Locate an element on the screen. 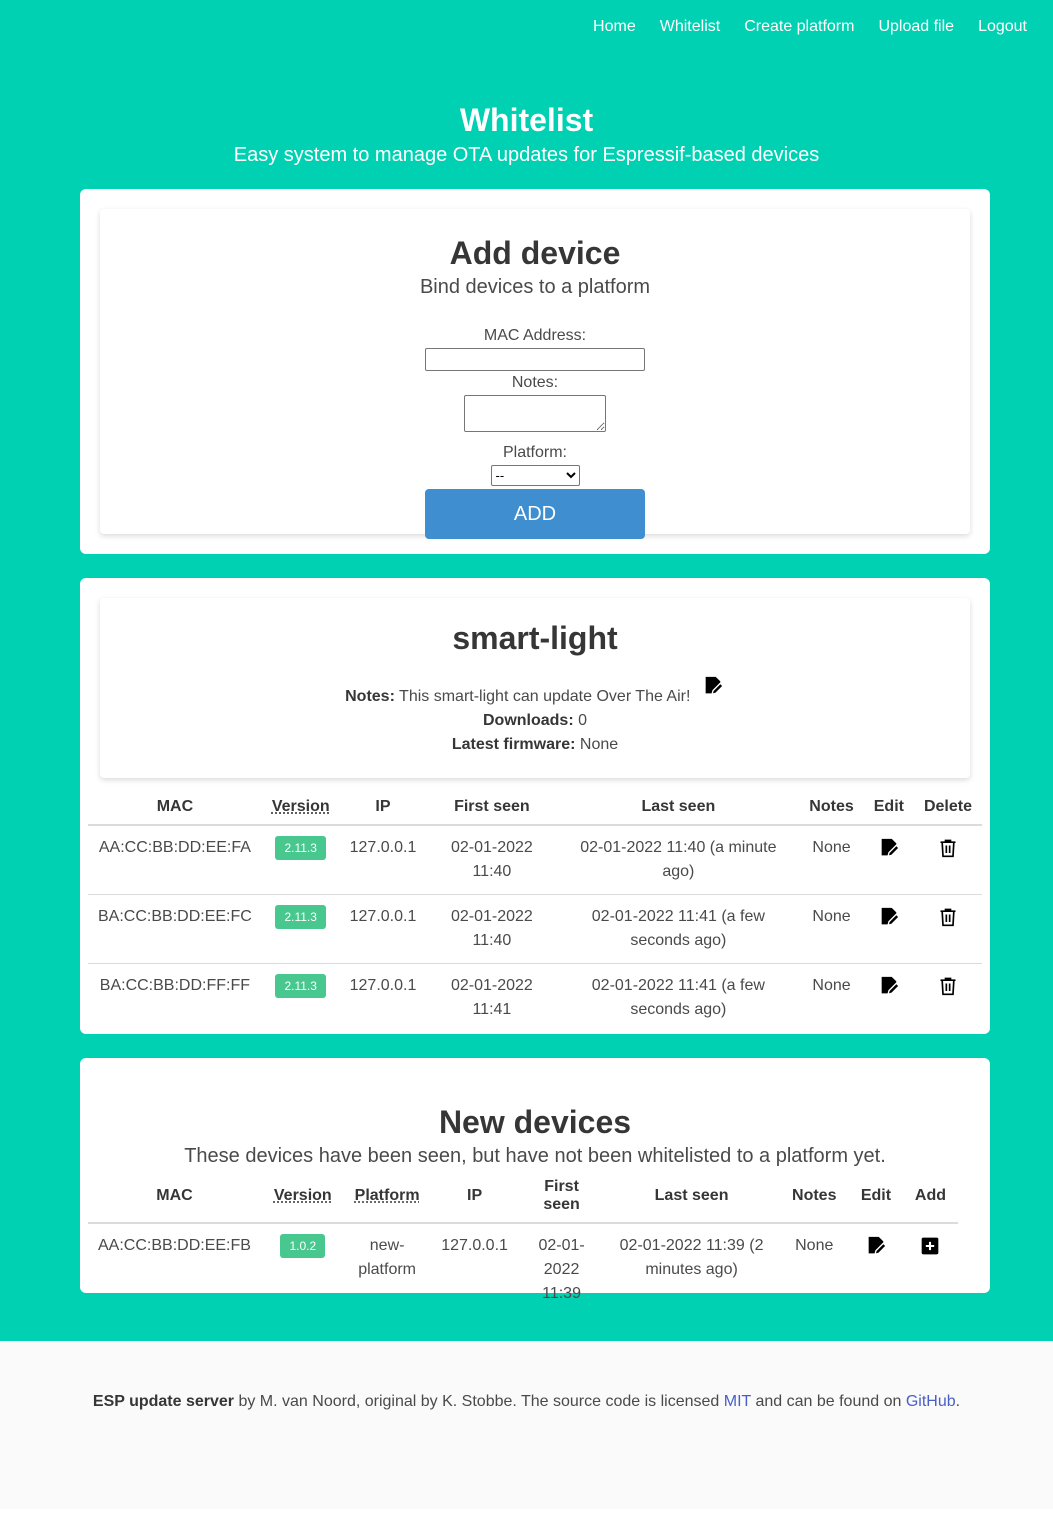 Image resolution: width=1053 pixels, height=1533 pixels. version-tag: 1.0.2 is located at coordinates (303, 1246).